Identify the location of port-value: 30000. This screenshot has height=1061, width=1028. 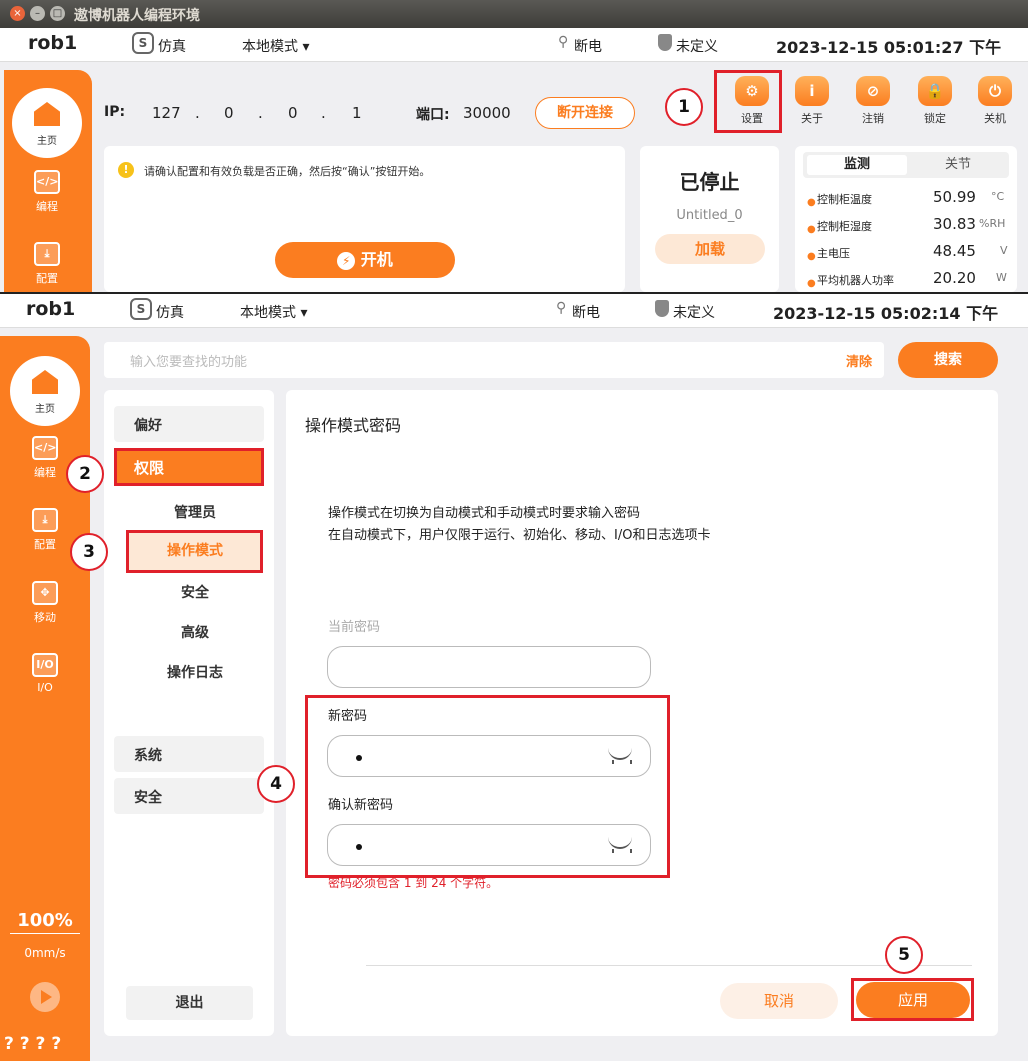
(487, 113).